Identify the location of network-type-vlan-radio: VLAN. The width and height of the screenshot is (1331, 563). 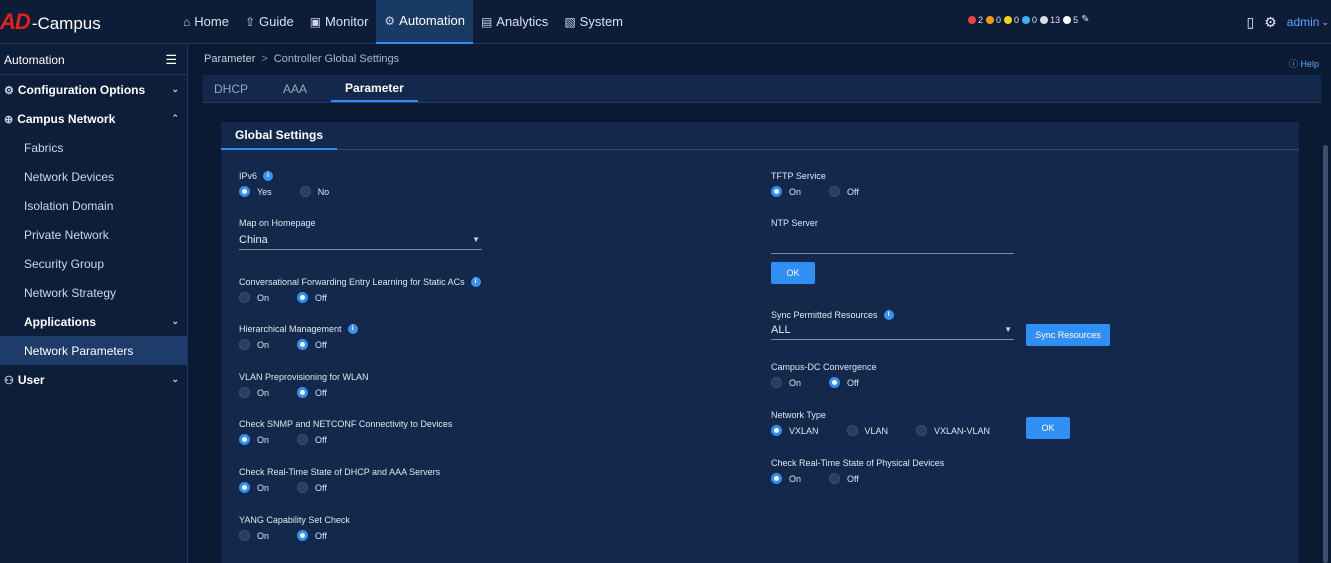
(867, 430).